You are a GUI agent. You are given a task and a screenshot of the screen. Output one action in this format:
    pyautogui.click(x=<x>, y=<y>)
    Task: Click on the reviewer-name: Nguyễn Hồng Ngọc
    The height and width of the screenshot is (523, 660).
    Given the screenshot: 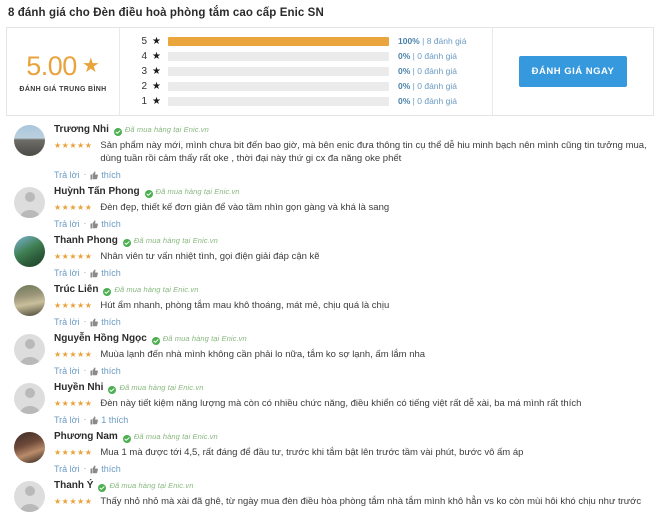 What is the action you would take?
    pyautogui.click(x=100, y=338)
    